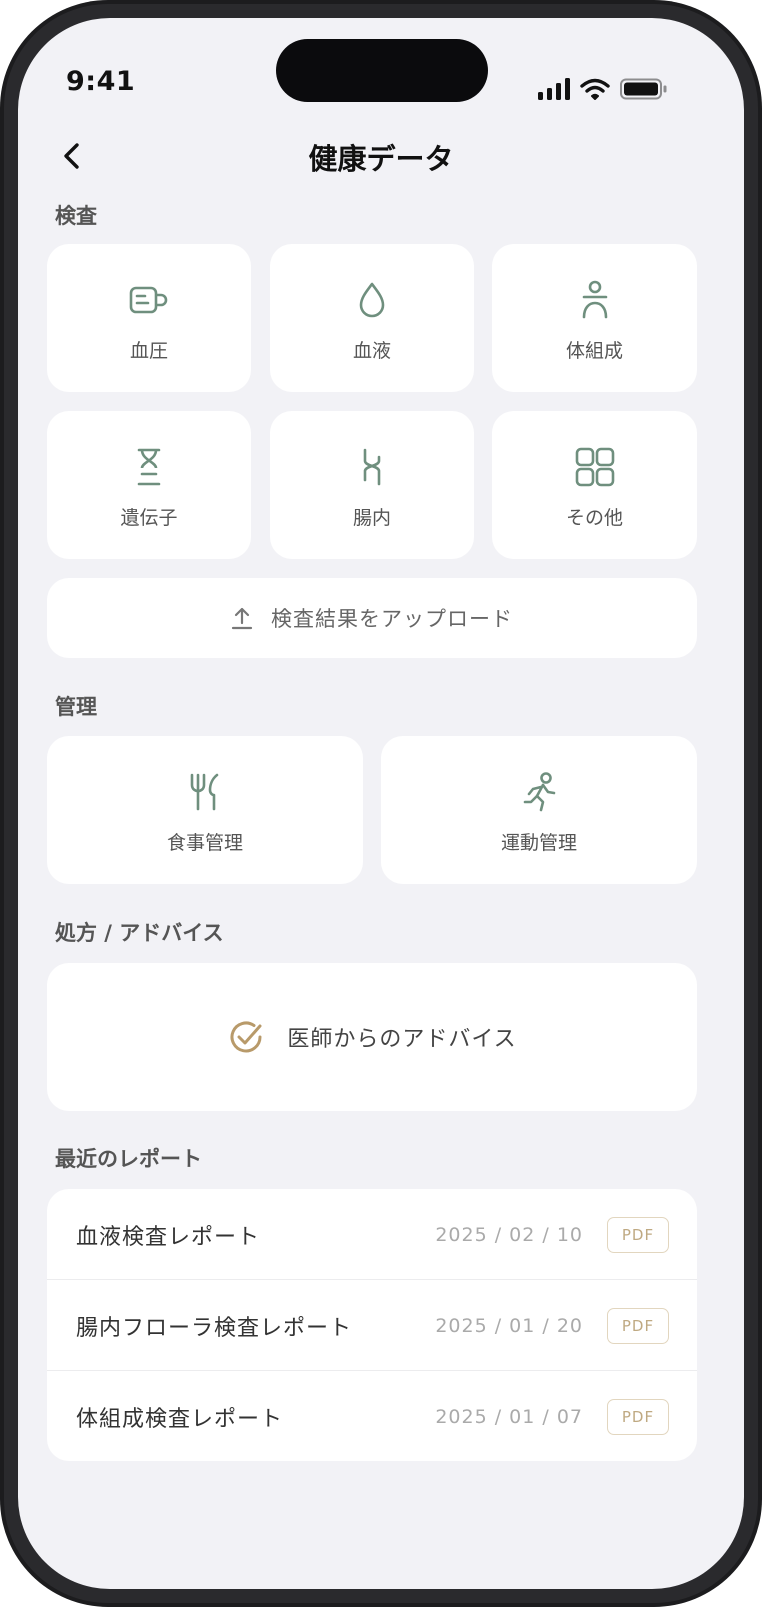  What do you see at coordinates (392, 619) in the screenshot?
I see `upload-label: 検査結果をアップロード` at bounding box center [392, 619].